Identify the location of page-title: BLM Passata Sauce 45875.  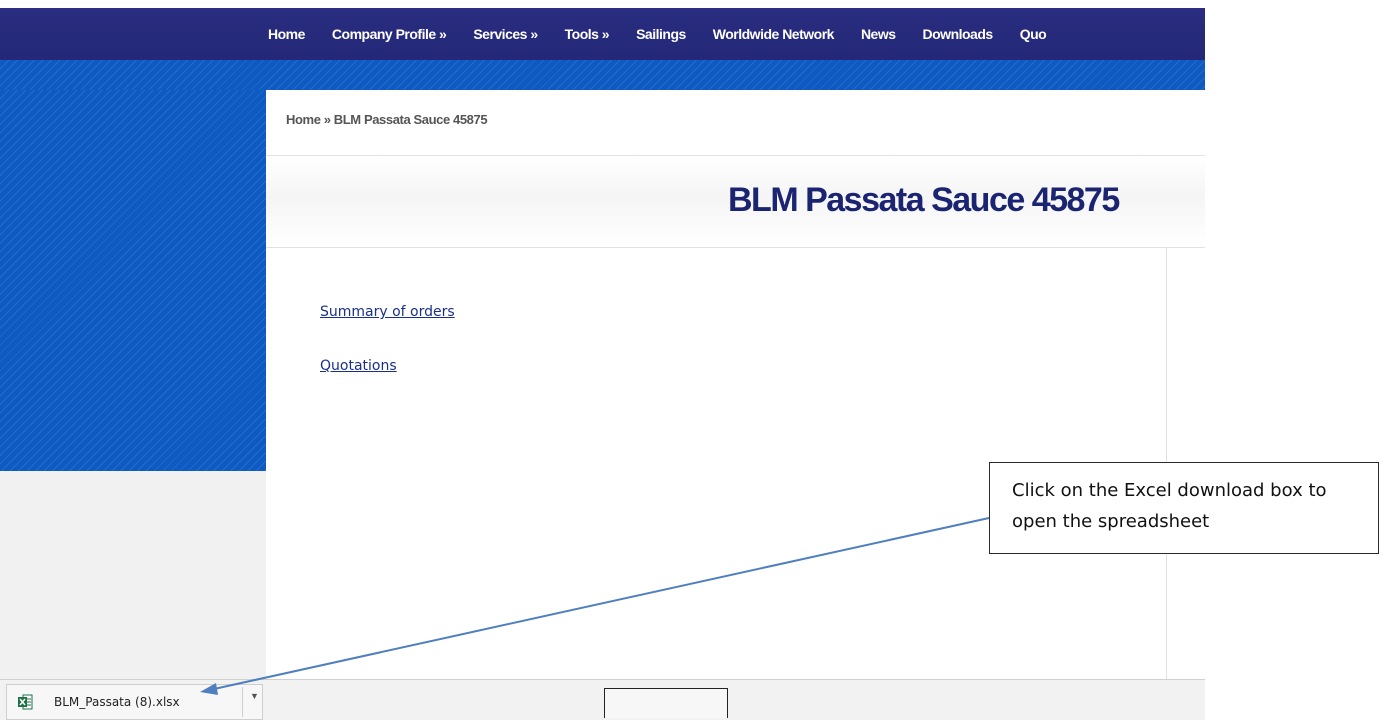
(924, 200).